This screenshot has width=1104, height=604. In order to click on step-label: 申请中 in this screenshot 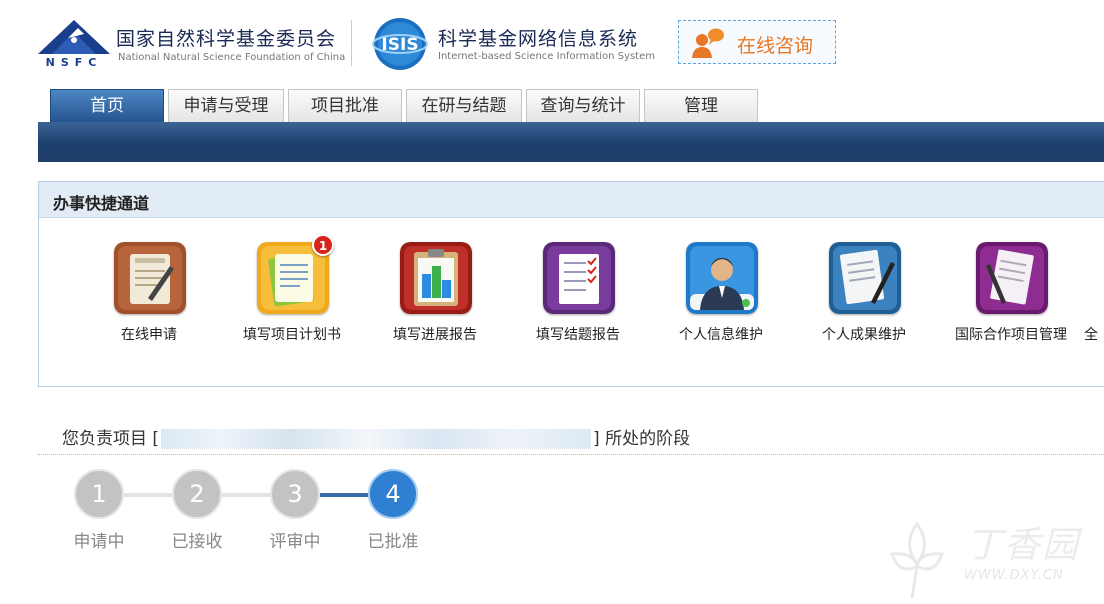, I will do `click(99, 542)`.